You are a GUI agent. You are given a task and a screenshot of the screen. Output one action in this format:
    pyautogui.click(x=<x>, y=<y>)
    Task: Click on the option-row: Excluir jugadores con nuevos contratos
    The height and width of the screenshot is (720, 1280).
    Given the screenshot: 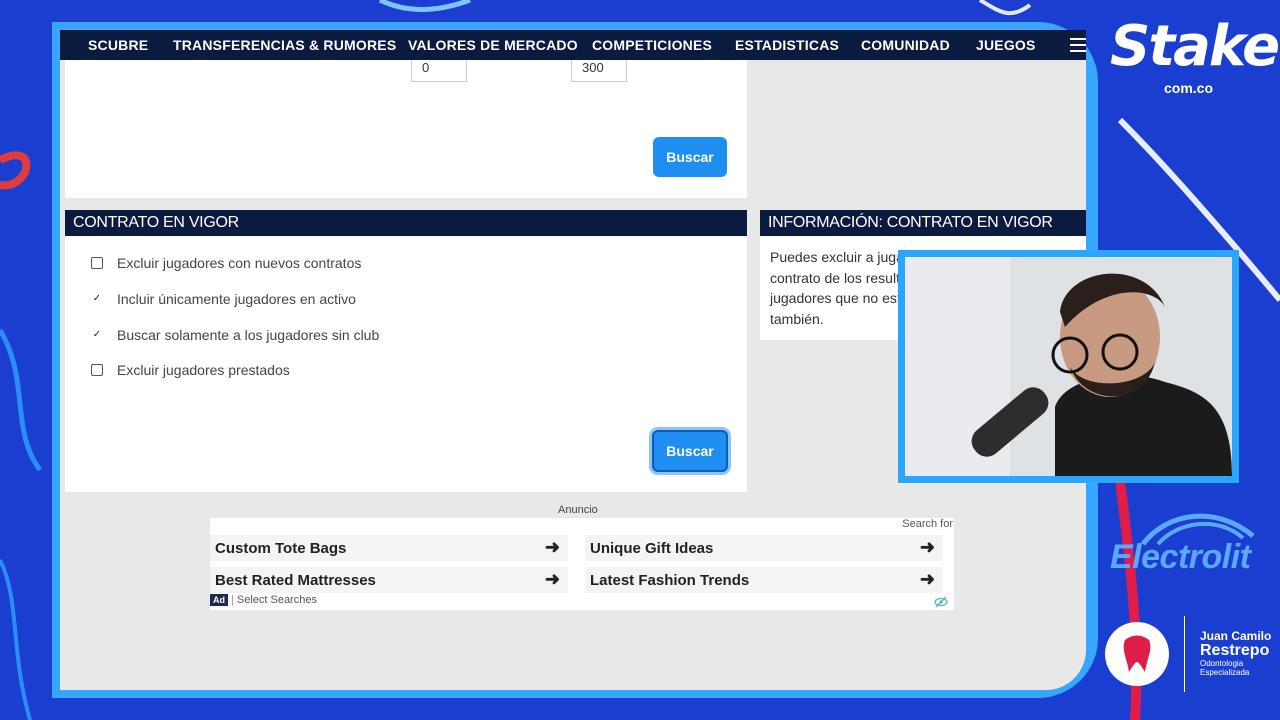 What is the action you would take?
    pyautogui.click(x=226, y=263)
    